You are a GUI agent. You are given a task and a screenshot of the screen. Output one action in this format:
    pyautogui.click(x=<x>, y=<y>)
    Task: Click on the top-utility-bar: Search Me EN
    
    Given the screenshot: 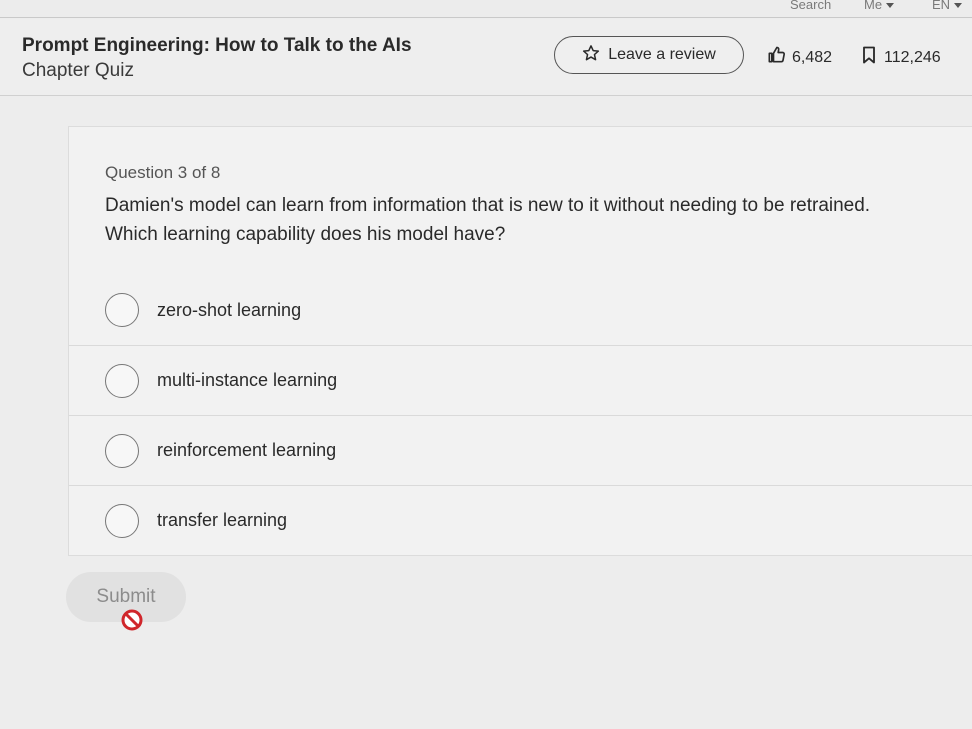 What is the action you would take?
    pyautogui.click(x=486, y=9)
    